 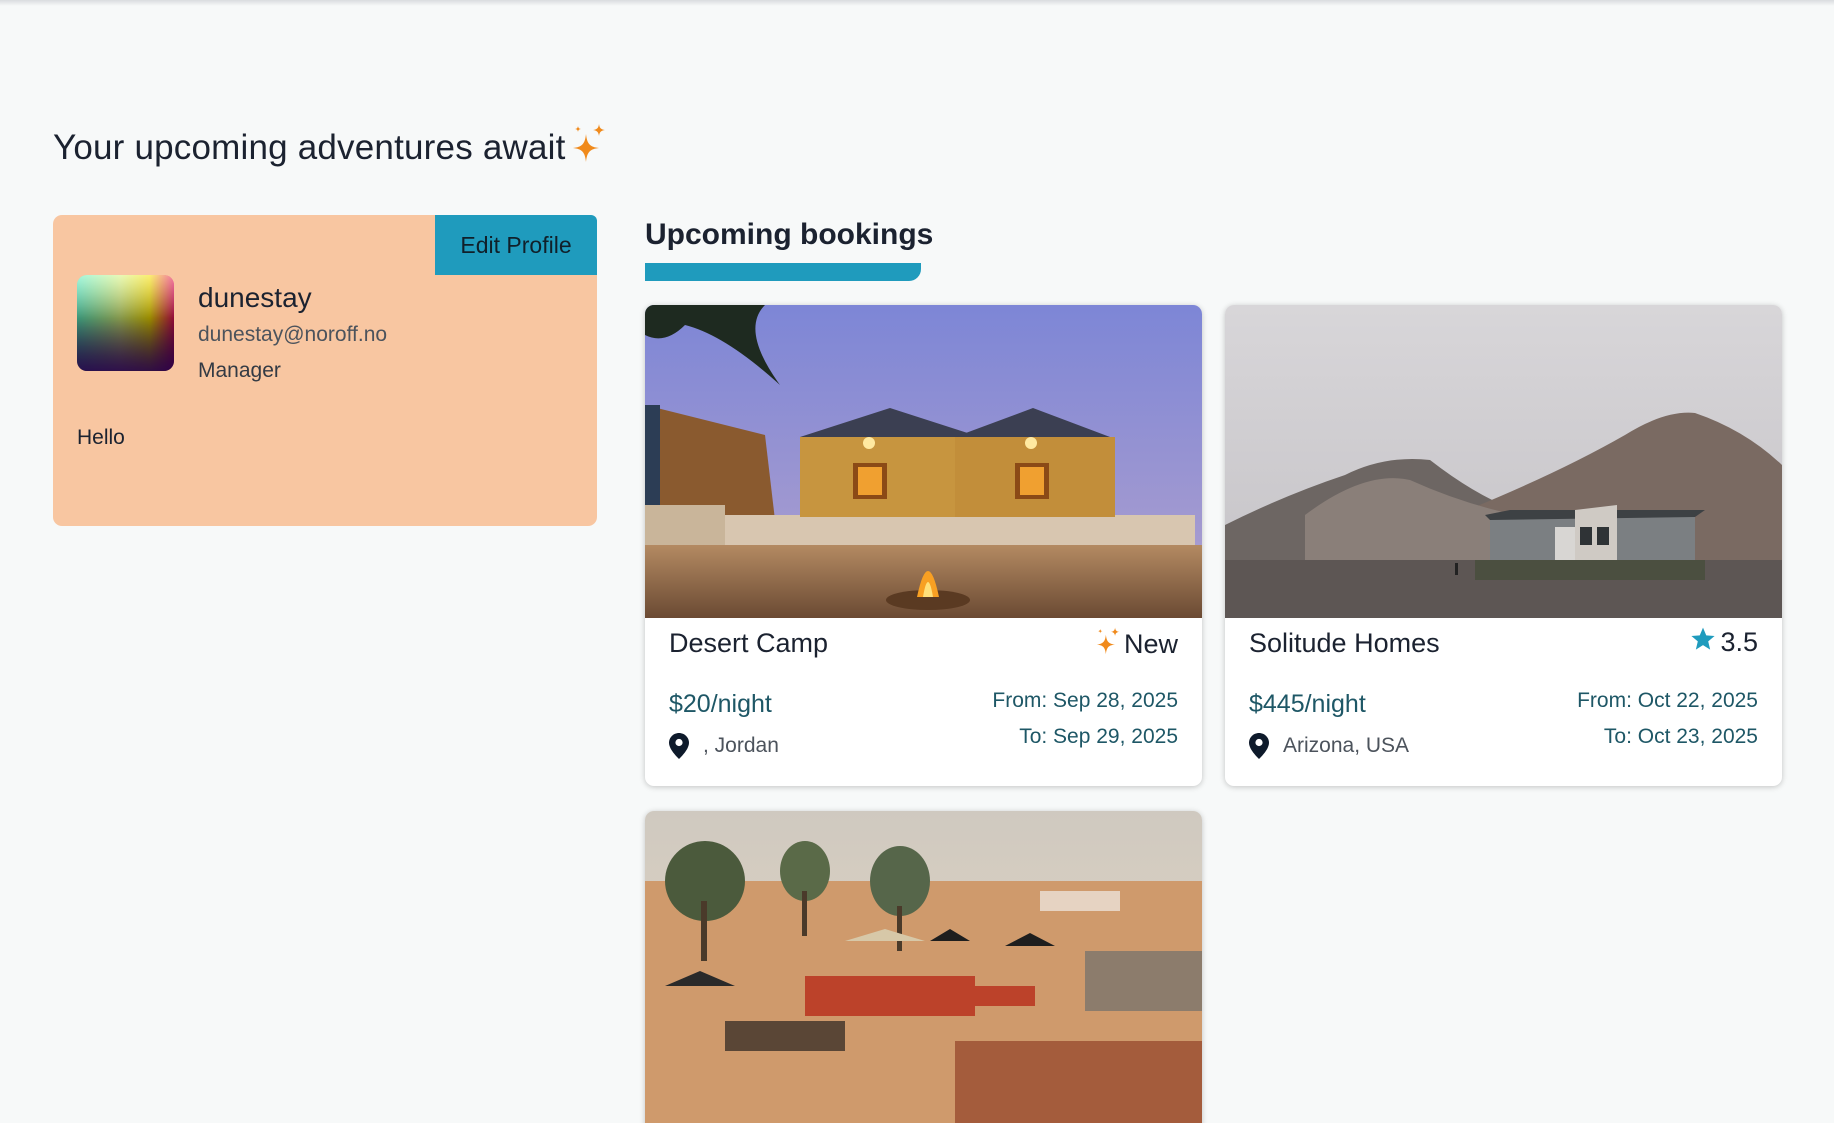 I want to click on top-shadow, so click(x=917, y=3).